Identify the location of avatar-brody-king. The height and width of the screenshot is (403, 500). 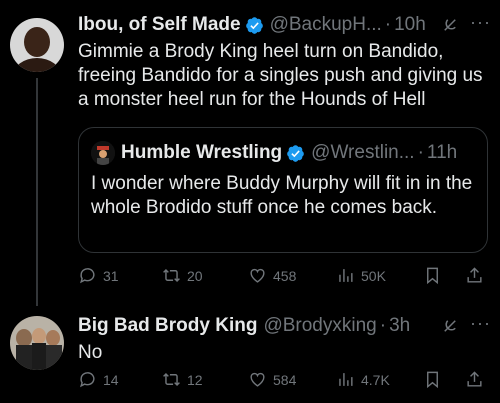
(37, 343).